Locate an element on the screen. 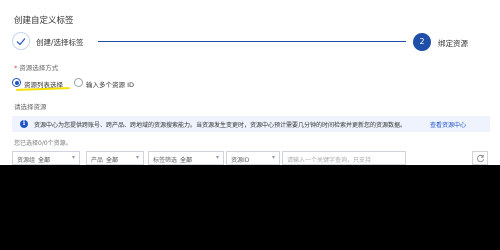  filter-label: 资源ID is located at coordinates (240, 160).